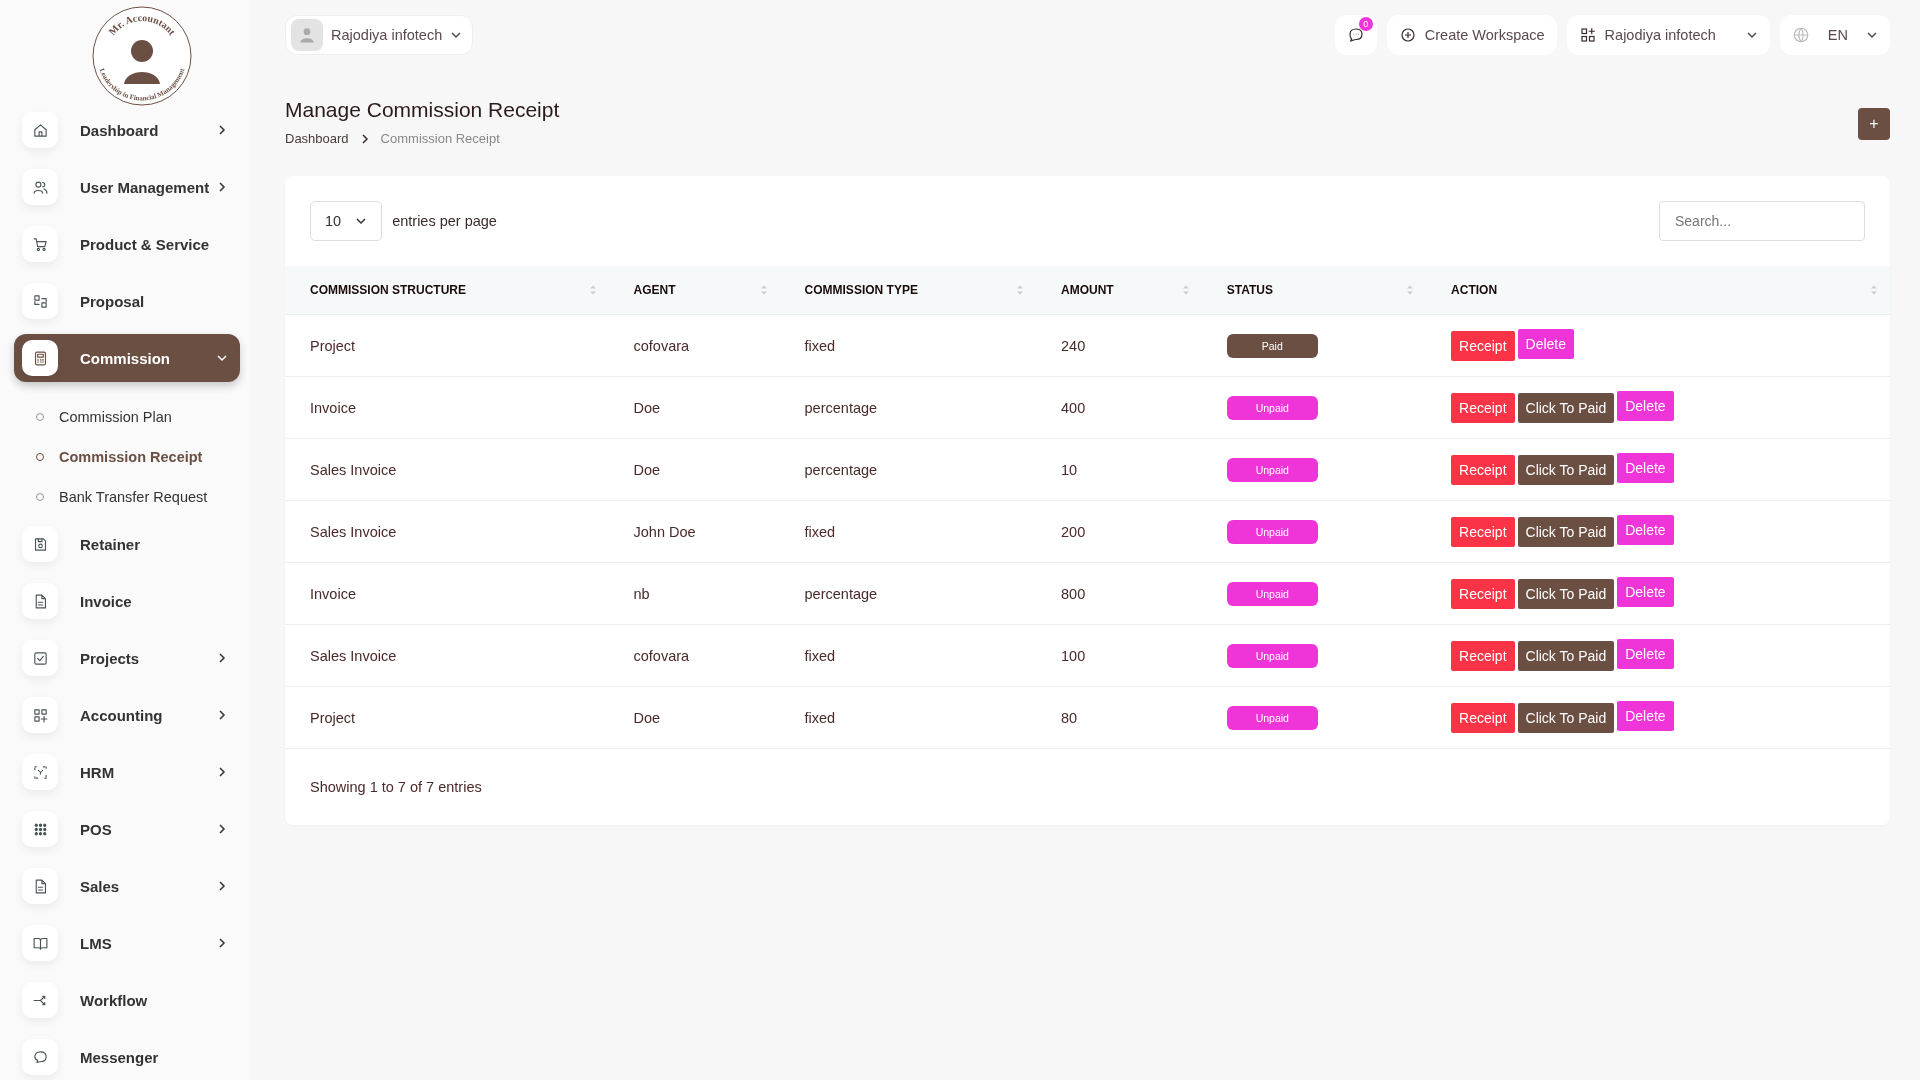 Image resolution: width=1920 pixels, height=1080 pixels. What do you see at coordinates (1471, 35) in the screenshot?
I see `create-workspace-button: Create Workspace` at bounding box center [1471, 35].